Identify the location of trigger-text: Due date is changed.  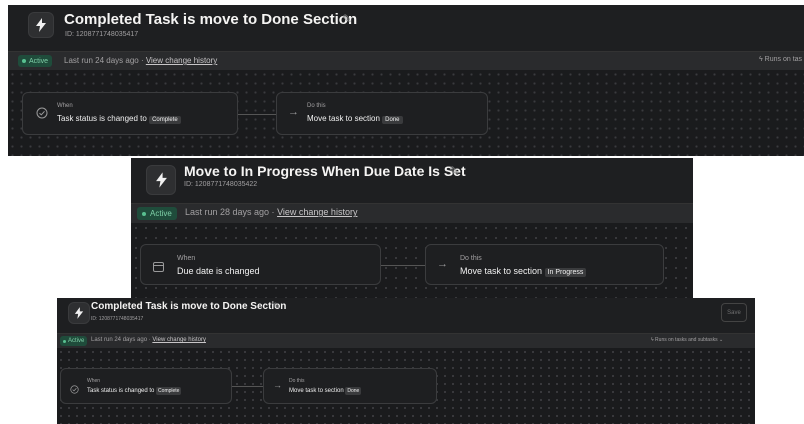
(218, 271).